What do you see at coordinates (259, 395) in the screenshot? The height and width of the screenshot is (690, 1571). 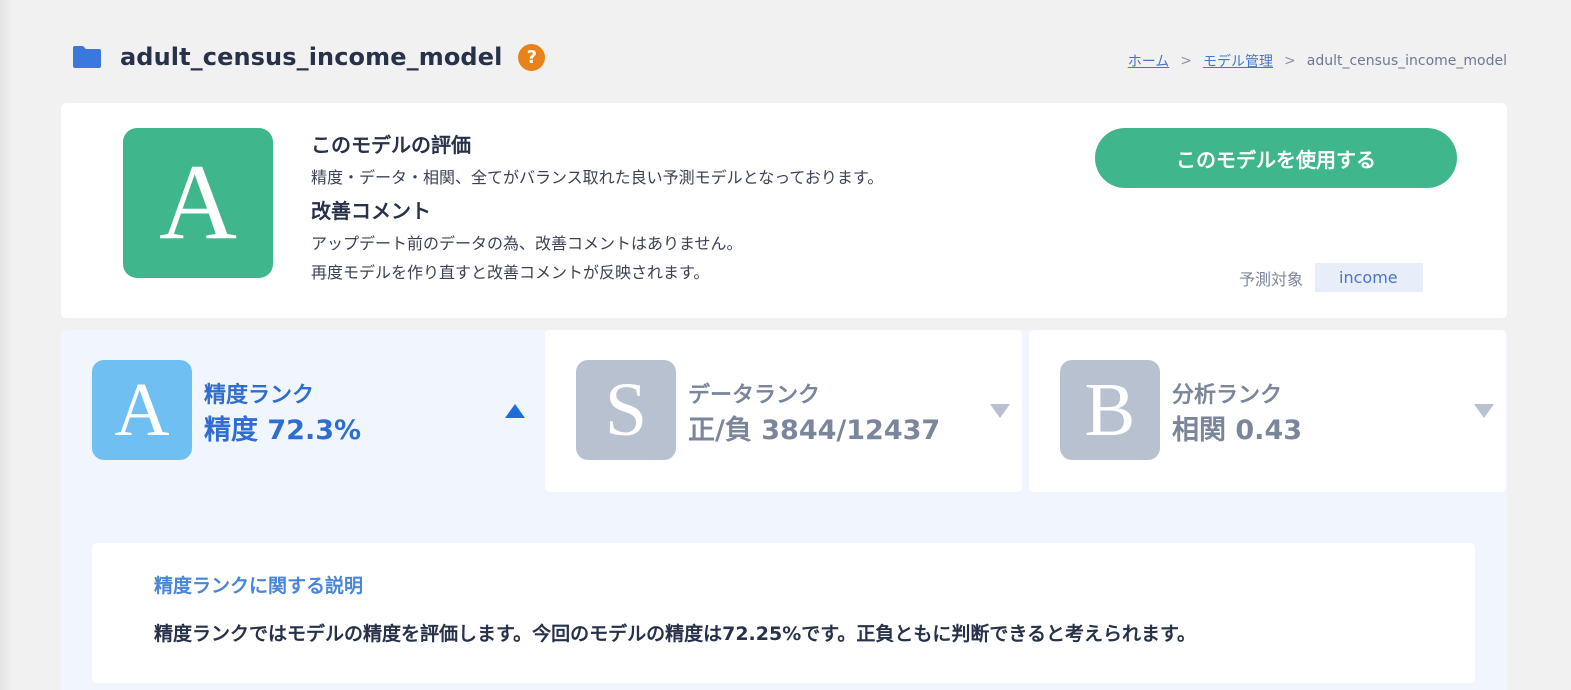 I see `rank-title: 精度ランク` at bounding box center [259, 395].